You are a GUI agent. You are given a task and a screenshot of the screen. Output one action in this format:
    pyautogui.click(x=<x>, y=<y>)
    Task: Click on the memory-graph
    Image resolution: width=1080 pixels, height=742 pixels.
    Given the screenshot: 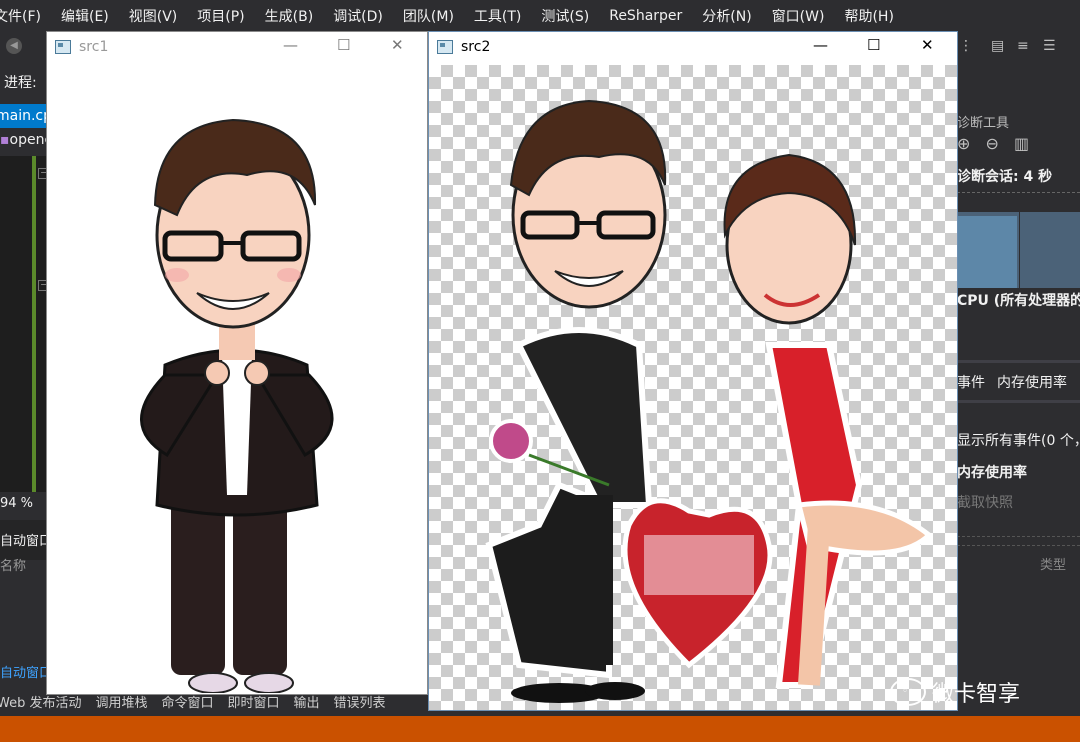 What is the action you would take?
    pyautogui.click(x=1018, y=250)
    